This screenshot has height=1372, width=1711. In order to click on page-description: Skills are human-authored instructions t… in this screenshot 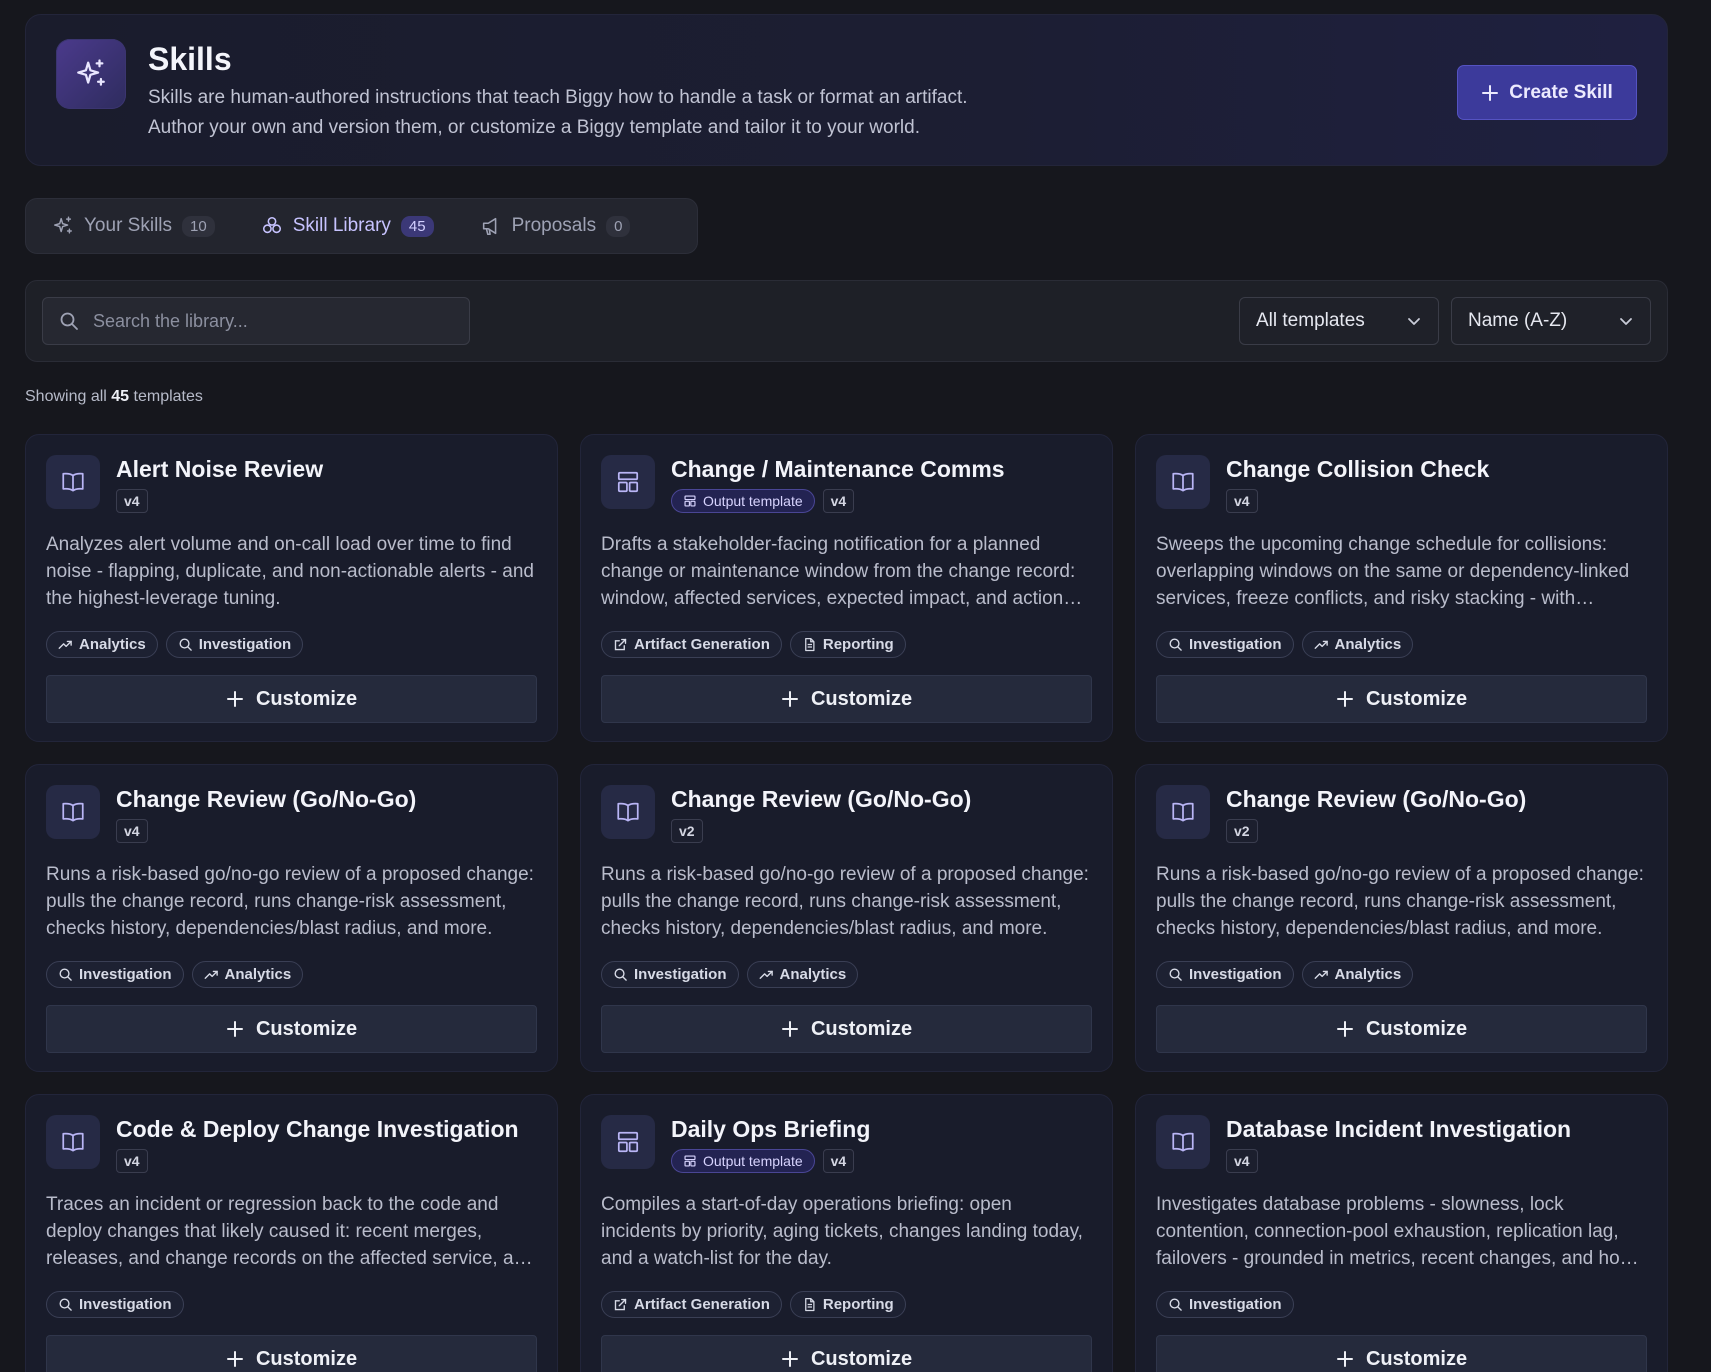, I will do `click(558, 113)`.